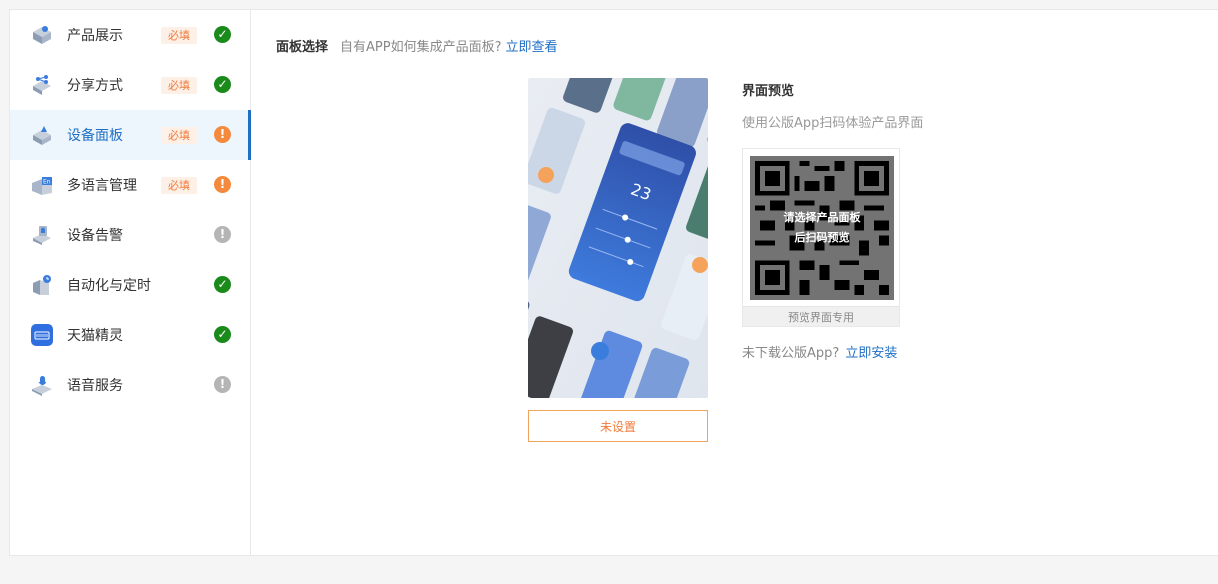 Image resolution: width=1218 pixels, height=584 pixels. I want to click on install-prompt: 未下载公版App? 立即安装, so click(819, 351).